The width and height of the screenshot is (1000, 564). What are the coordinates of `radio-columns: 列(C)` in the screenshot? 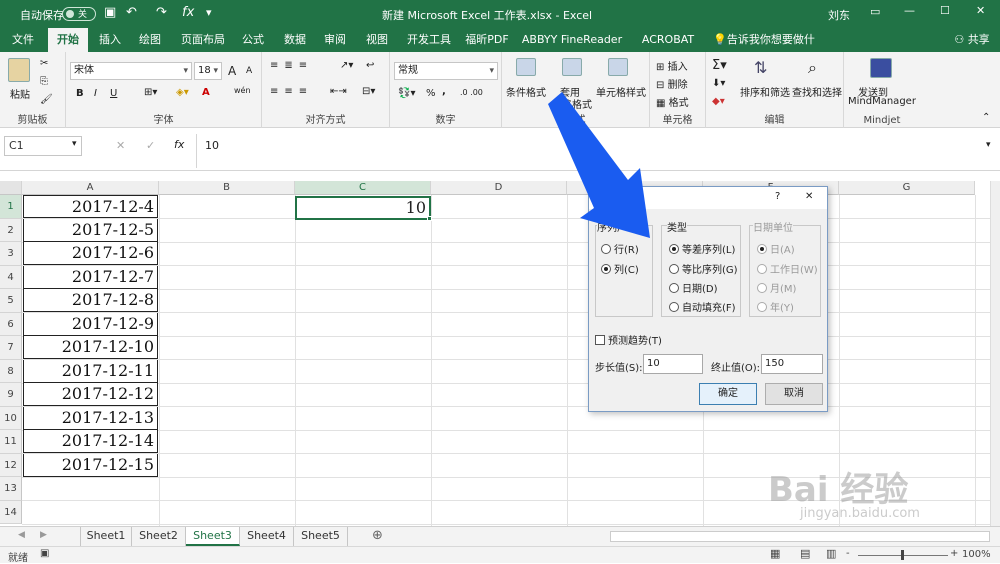 It's located at (620, 268).